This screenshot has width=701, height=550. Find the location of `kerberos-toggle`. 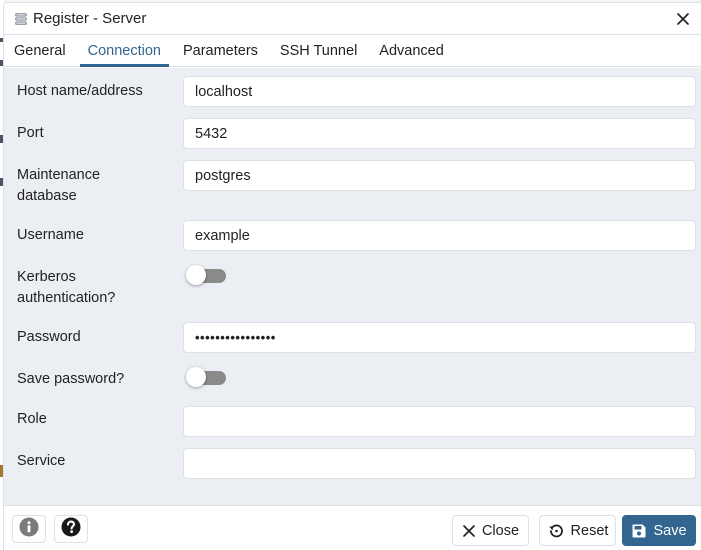

kerberos-toggle is located at coordinates (206, 276).